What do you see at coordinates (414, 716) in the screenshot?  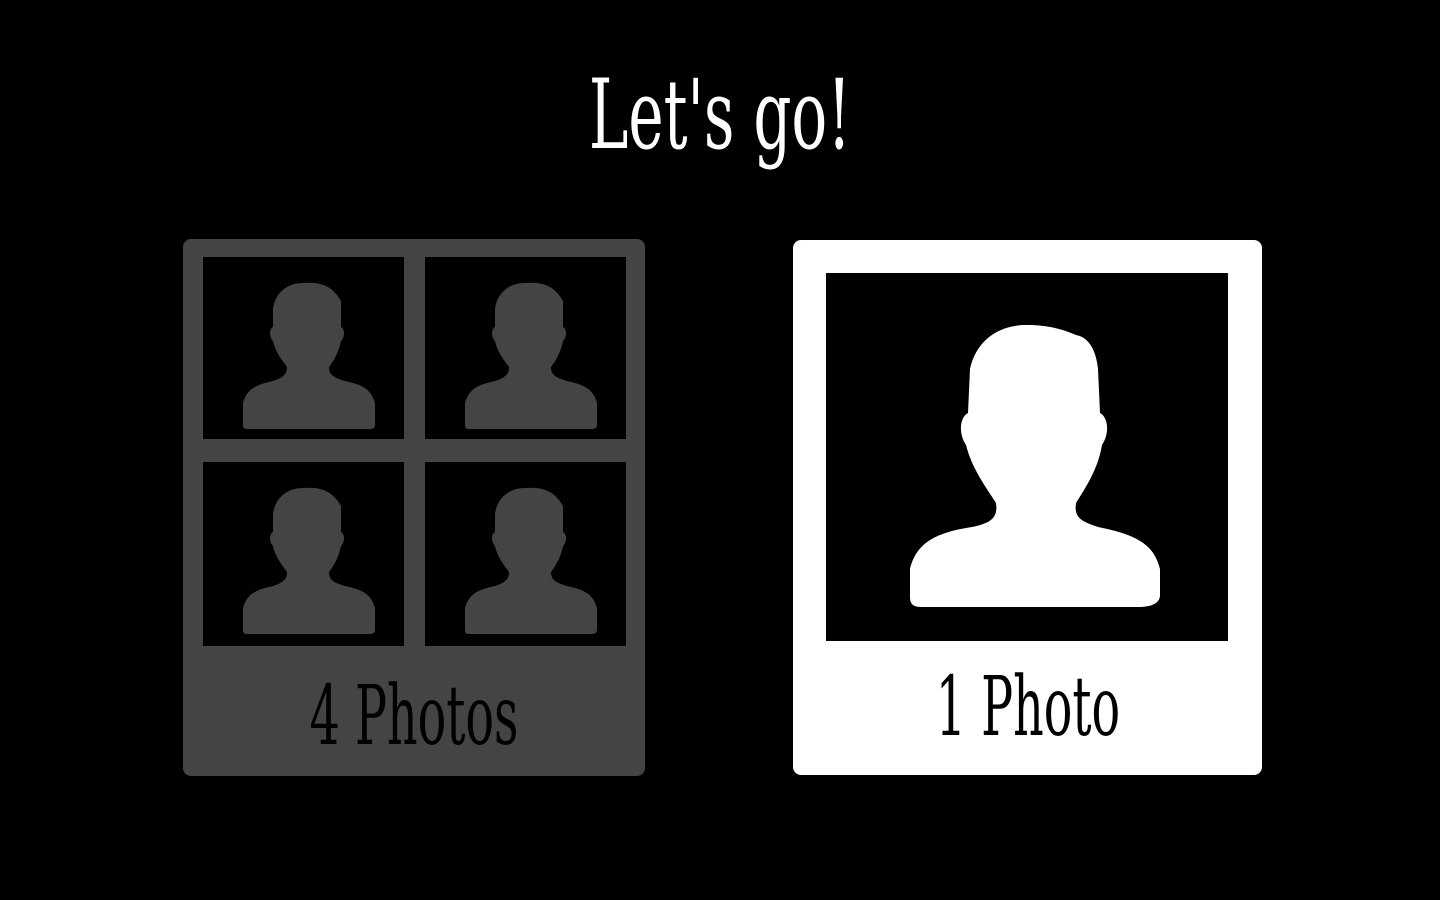 I see `four-photos-label: 4 Photos` at bounding box center [414, 716].